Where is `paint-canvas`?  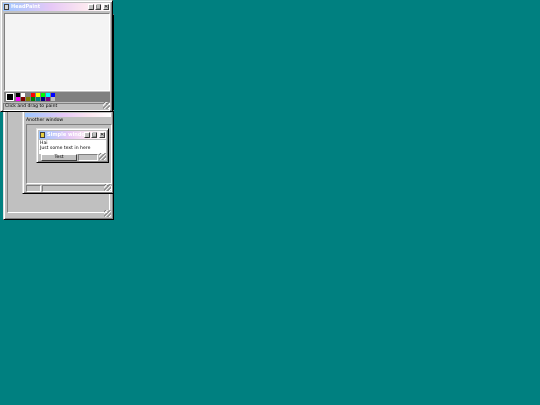 paint-canvas is located at coordinates (57, 52).